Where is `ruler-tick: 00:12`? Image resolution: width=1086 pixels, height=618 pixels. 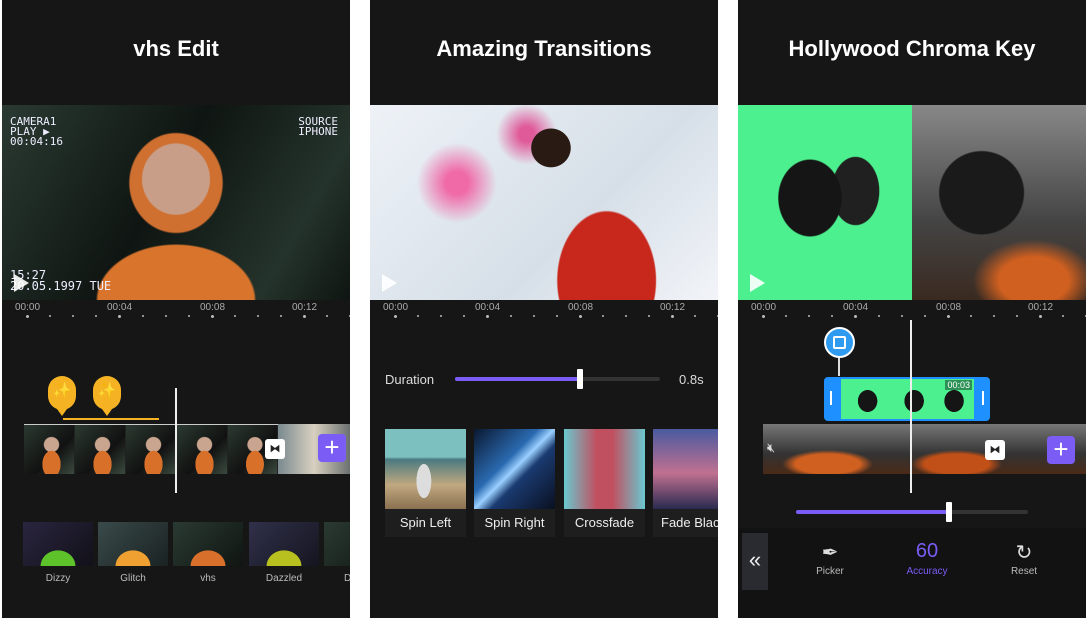
ruler-tick: 00:12 is located at coordinates (1041, 307).